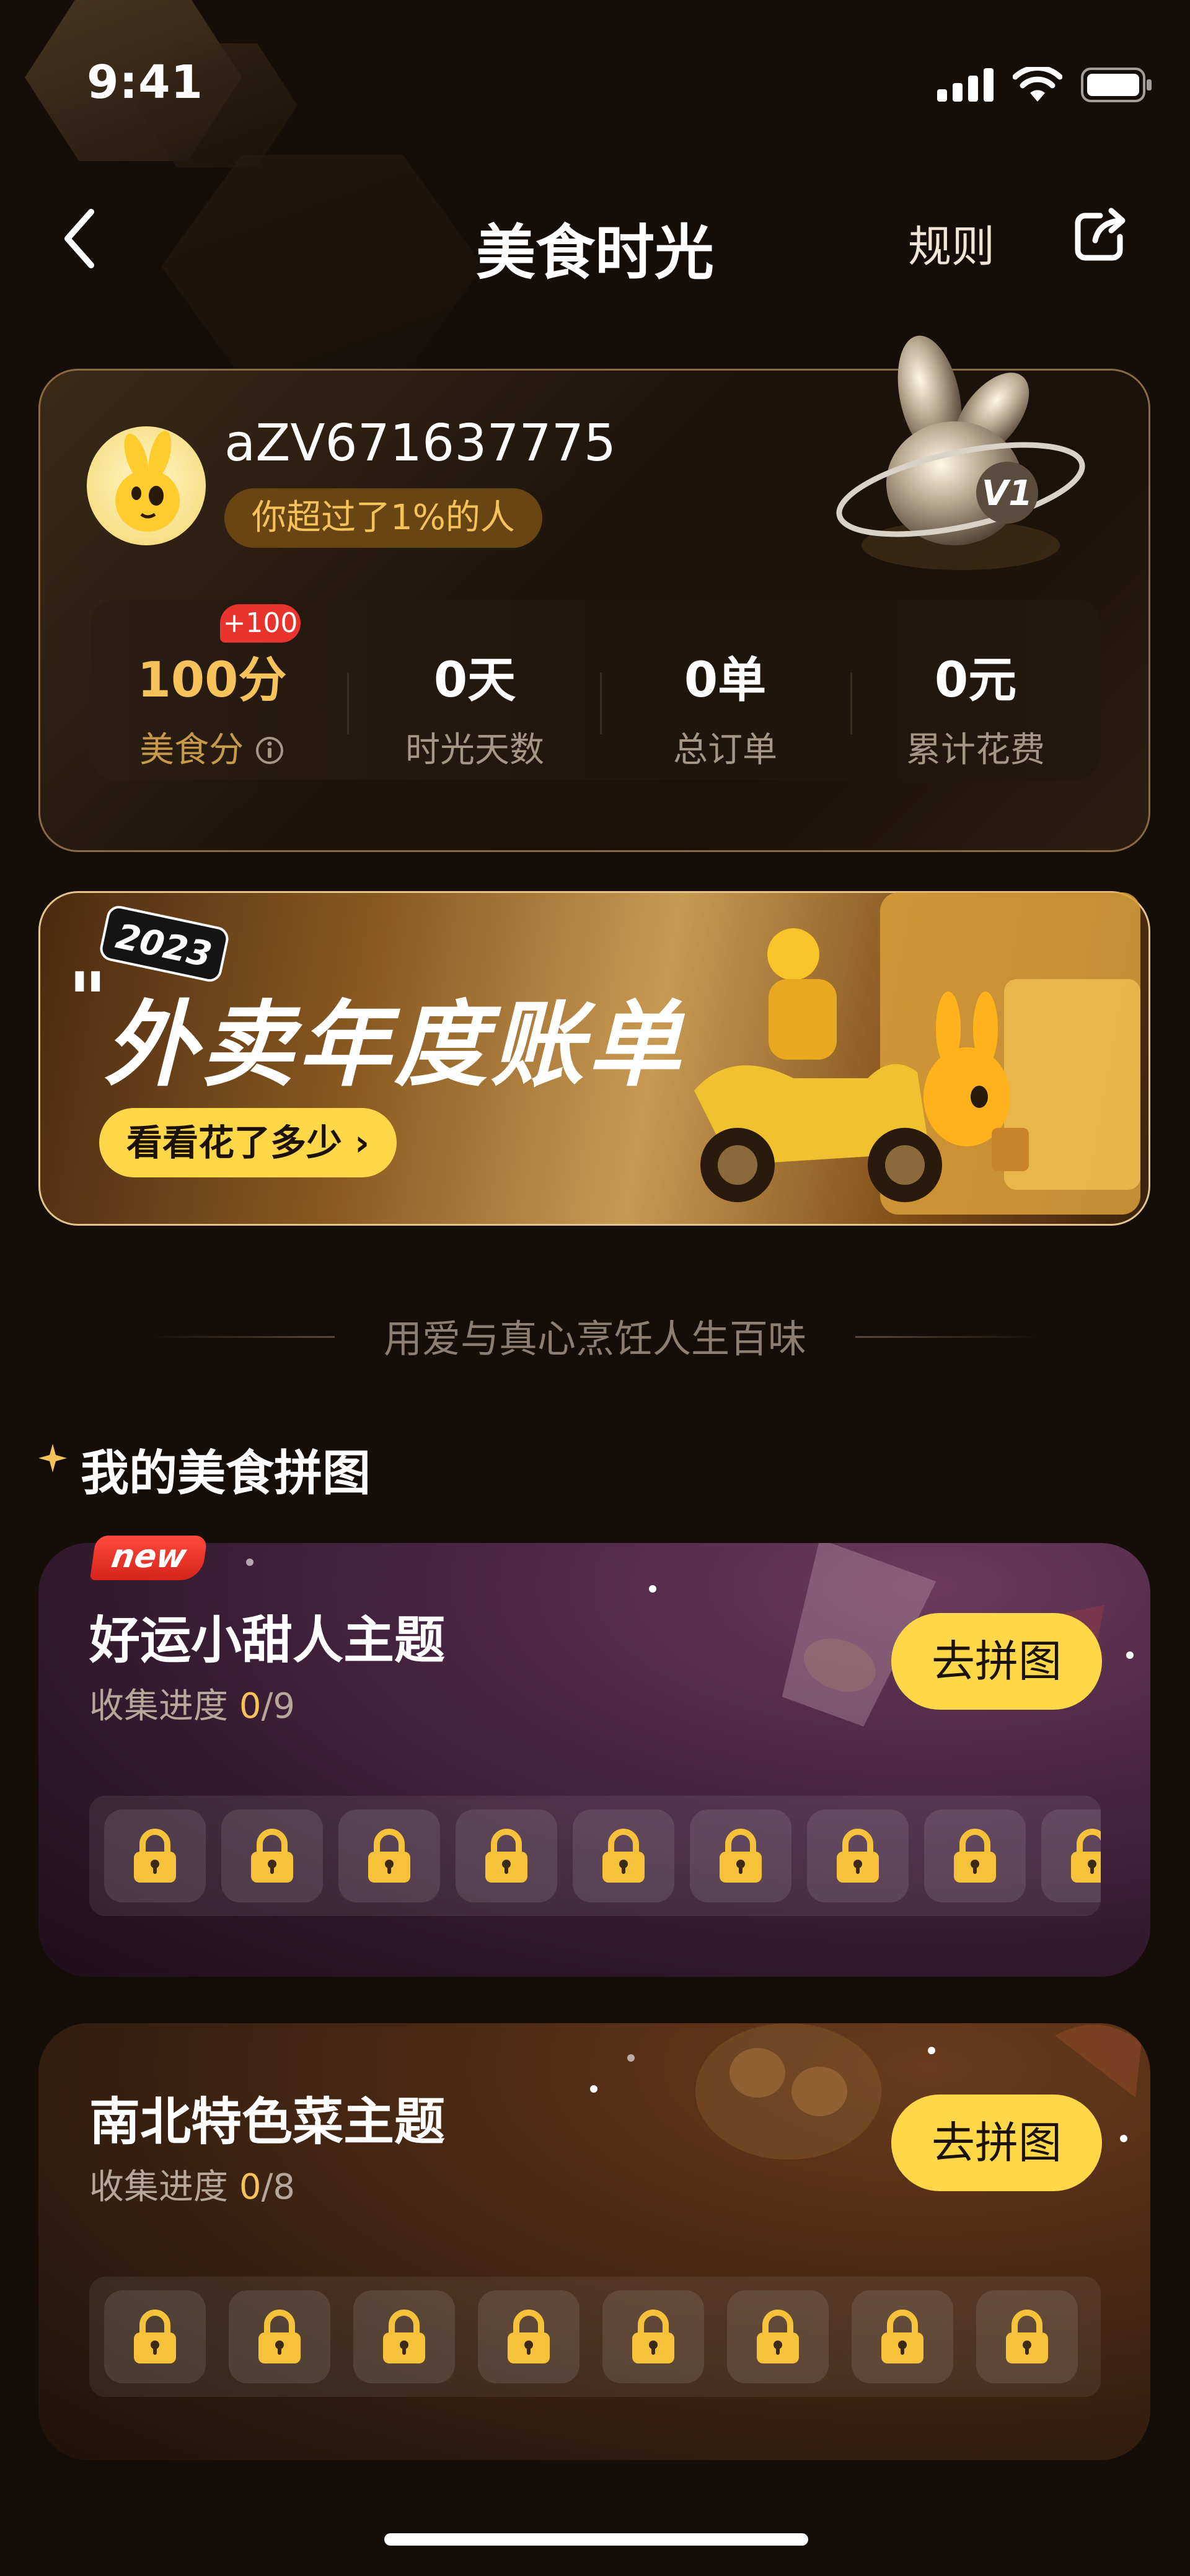  I want to click on stat-value: 0天, so click(474, 681).